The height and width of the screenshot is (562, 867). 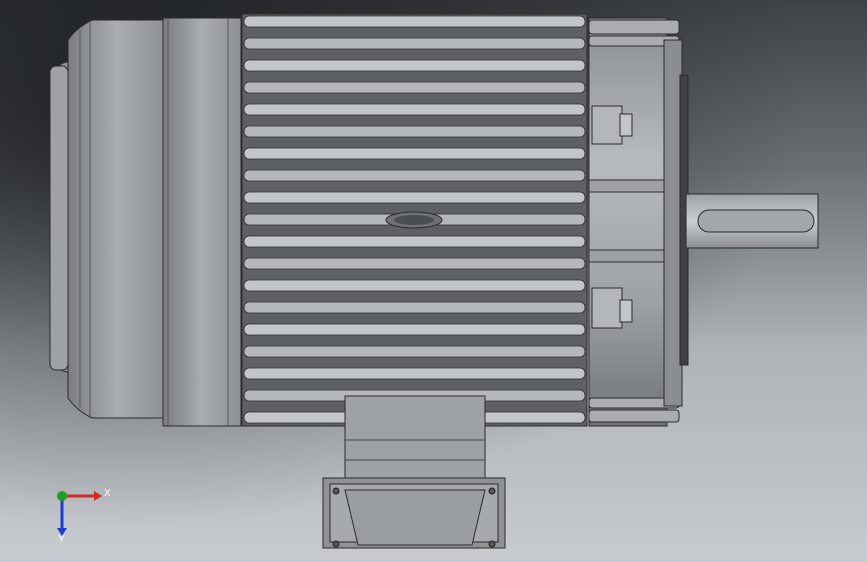 What do you see at coordinates (414, 220) in the screenshot?
I see `lifting-eye` at bounding box center [414, 220].